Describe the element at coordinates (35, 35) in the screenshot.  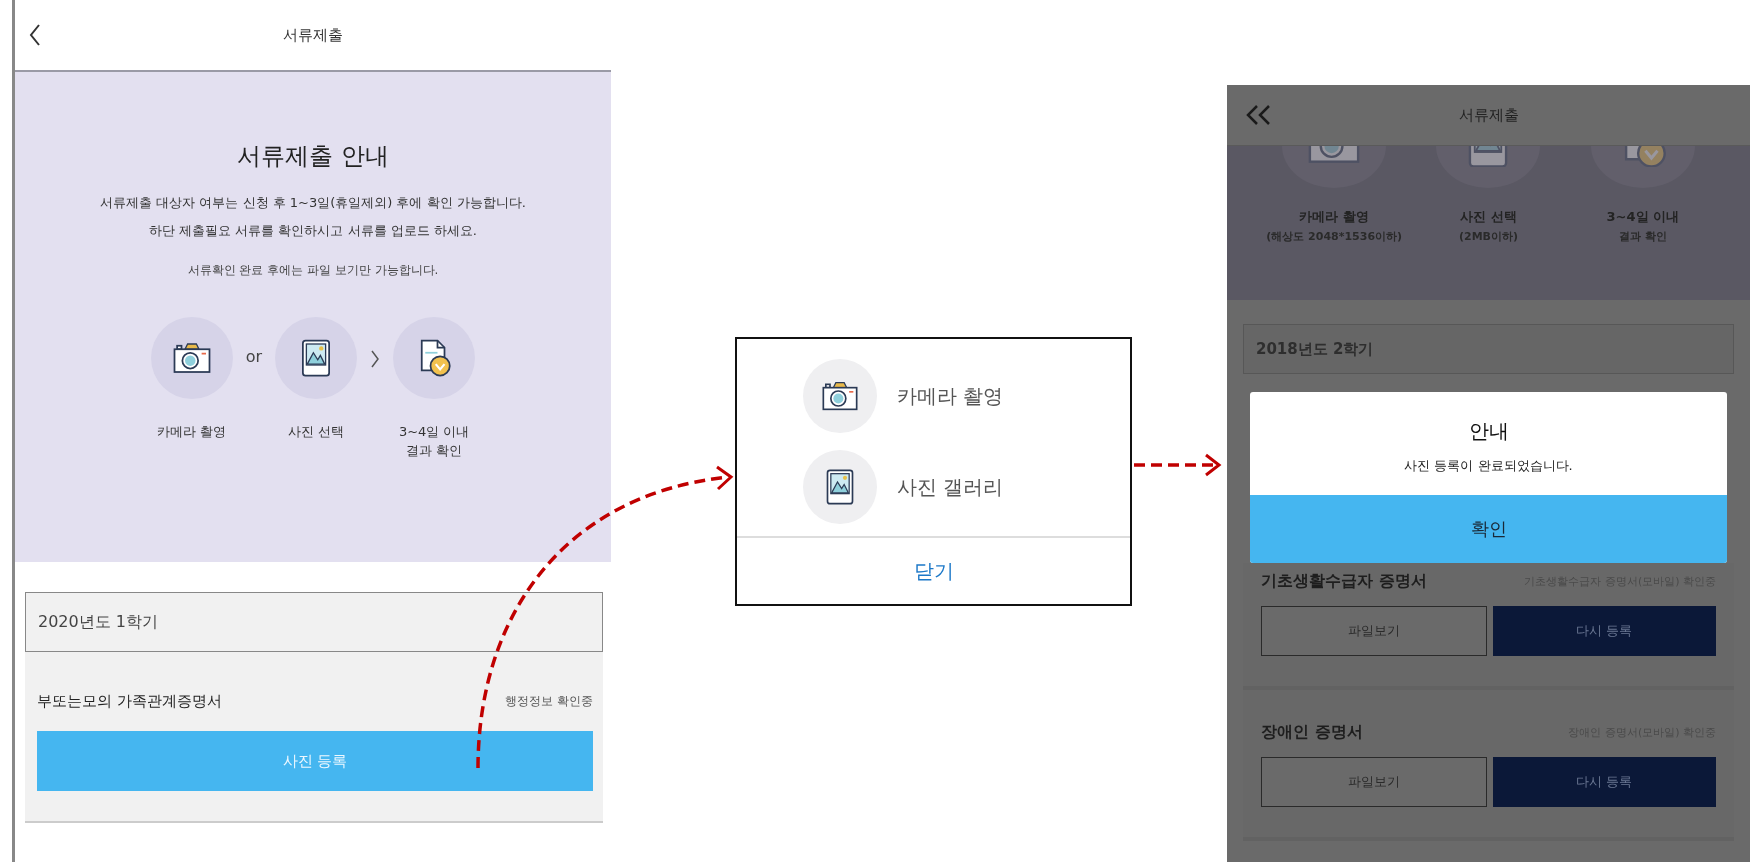
I see `back-icon` at that location.